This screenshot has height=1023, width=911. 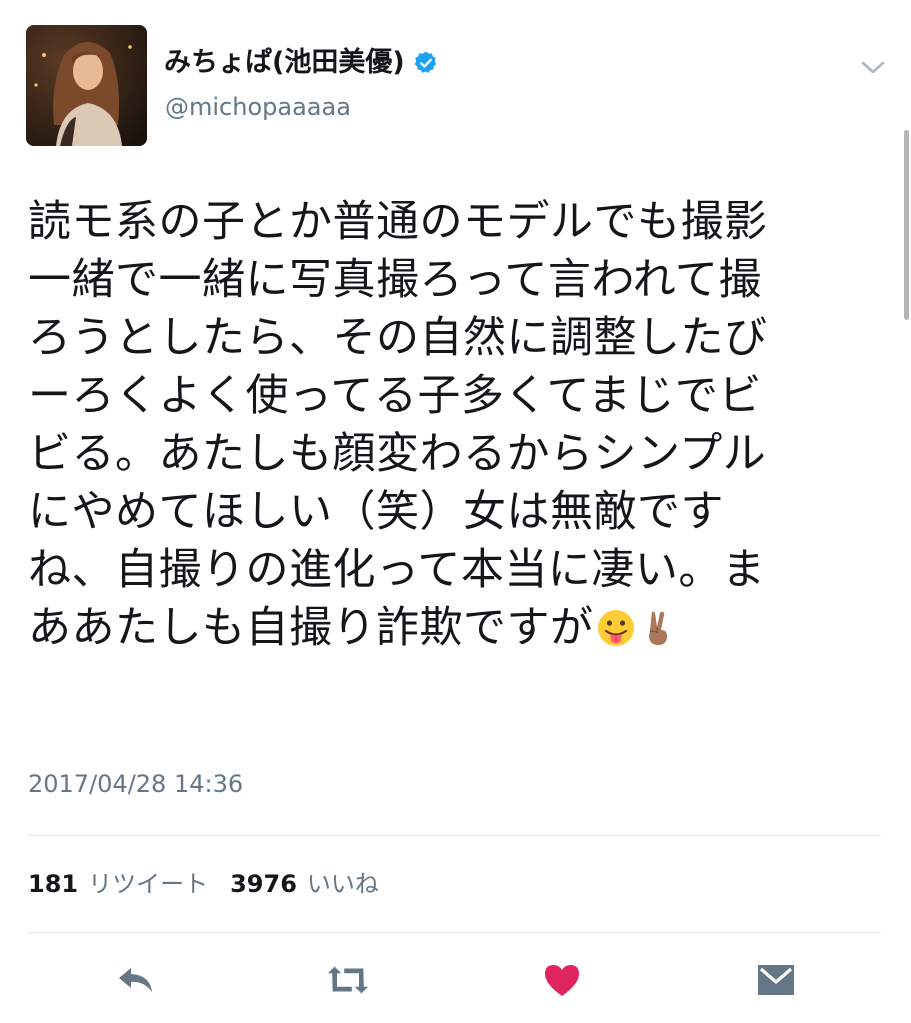 I want to click on tweet-text-line: ね、自撮りの進化って本当に凄い。ま, so click(x=397, y=570).